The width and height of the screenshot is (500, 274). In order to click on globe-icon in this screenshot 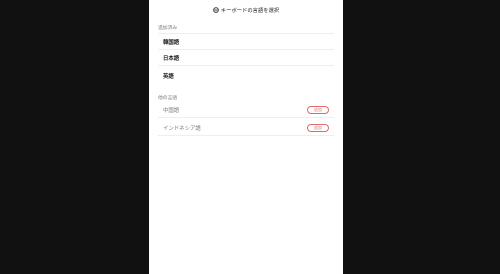, I will do `click(216, 10)`.